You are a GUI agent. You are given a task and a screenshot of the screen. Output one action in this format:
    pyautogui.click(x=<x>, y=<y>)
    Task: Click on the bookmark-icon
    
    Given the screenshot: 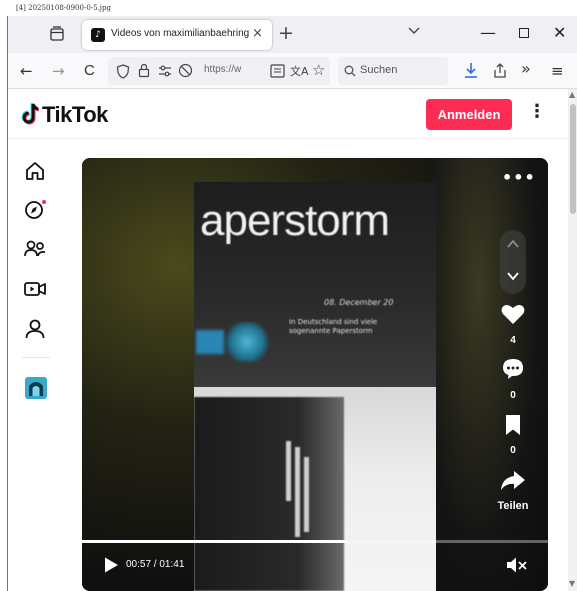 What is the action you would take?
    pyautogui.click(x=513, y=425)
    